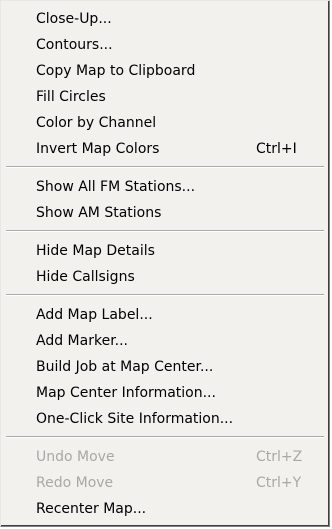  Describe the element at coordinates (279, 483) in the screenshot. I see `menu-item-shortcut: Ctrl+Y` at that location.